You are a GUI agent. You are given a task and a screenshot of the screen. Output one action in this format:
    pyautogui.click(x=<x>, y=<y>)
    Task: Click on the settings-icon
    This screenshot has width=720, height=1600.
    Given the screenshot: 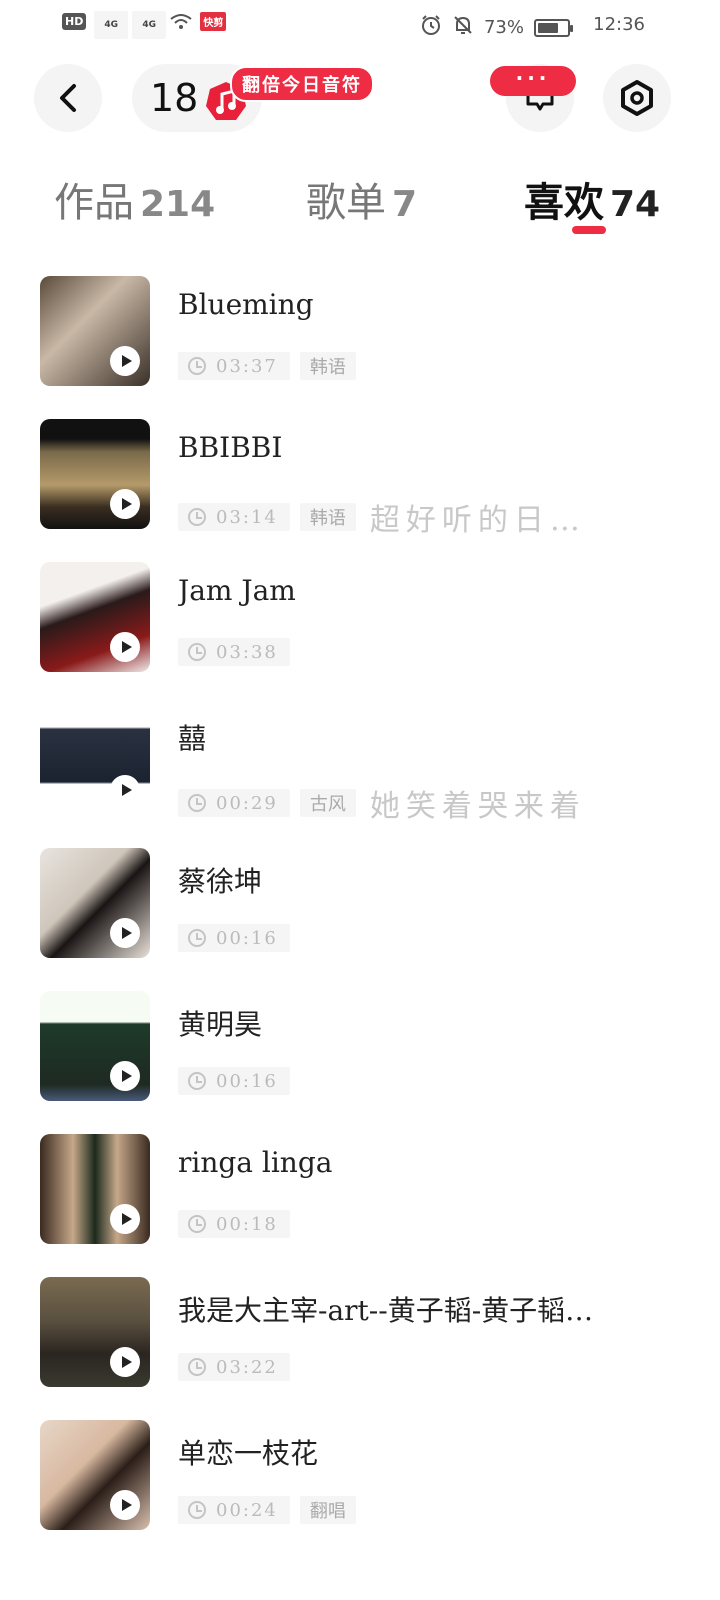 What is the action you would take?
    pyautogui.click(x=637, y=98)
    